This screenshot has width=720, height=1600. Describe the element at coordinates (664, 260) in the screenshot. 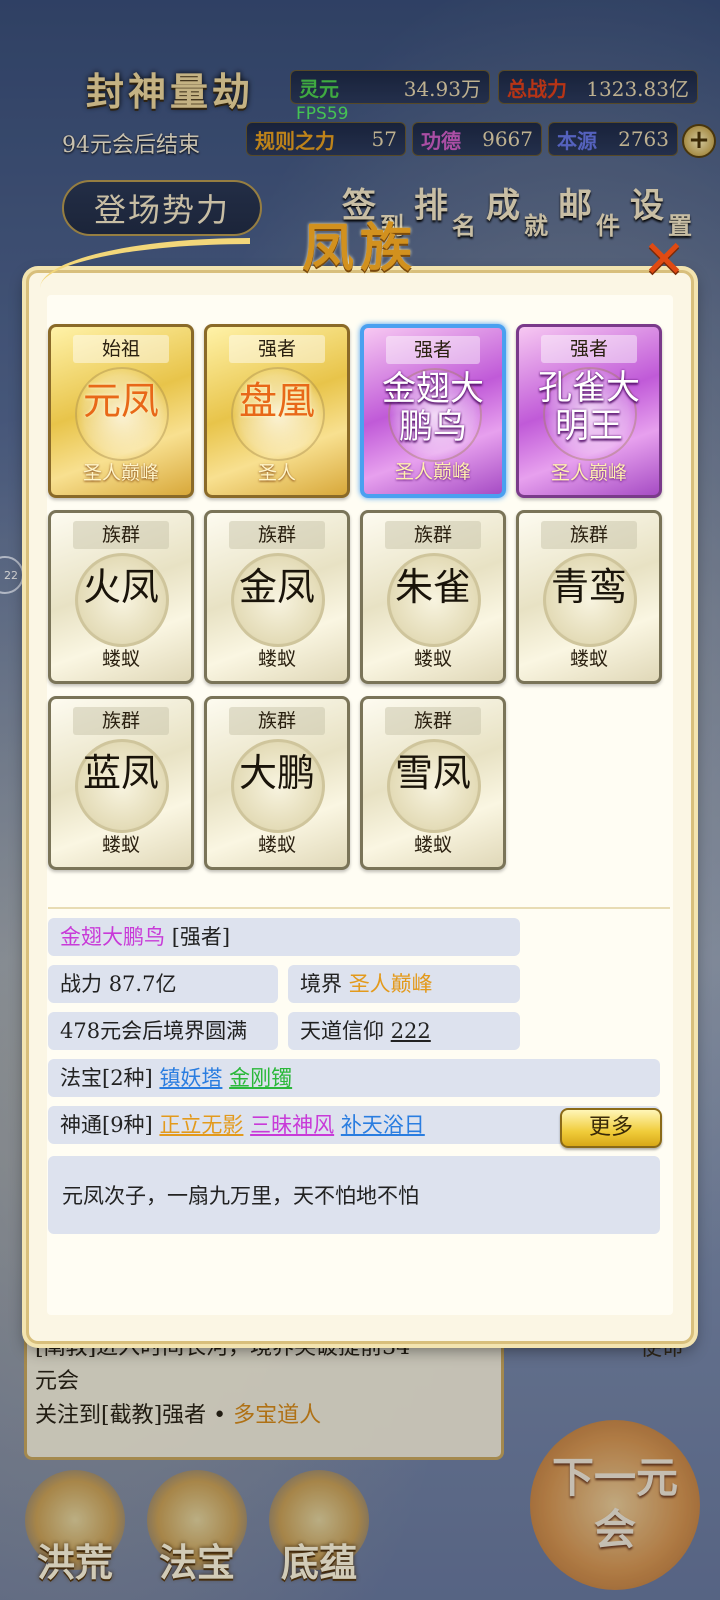

I see `close-icon: ✕` at that location.